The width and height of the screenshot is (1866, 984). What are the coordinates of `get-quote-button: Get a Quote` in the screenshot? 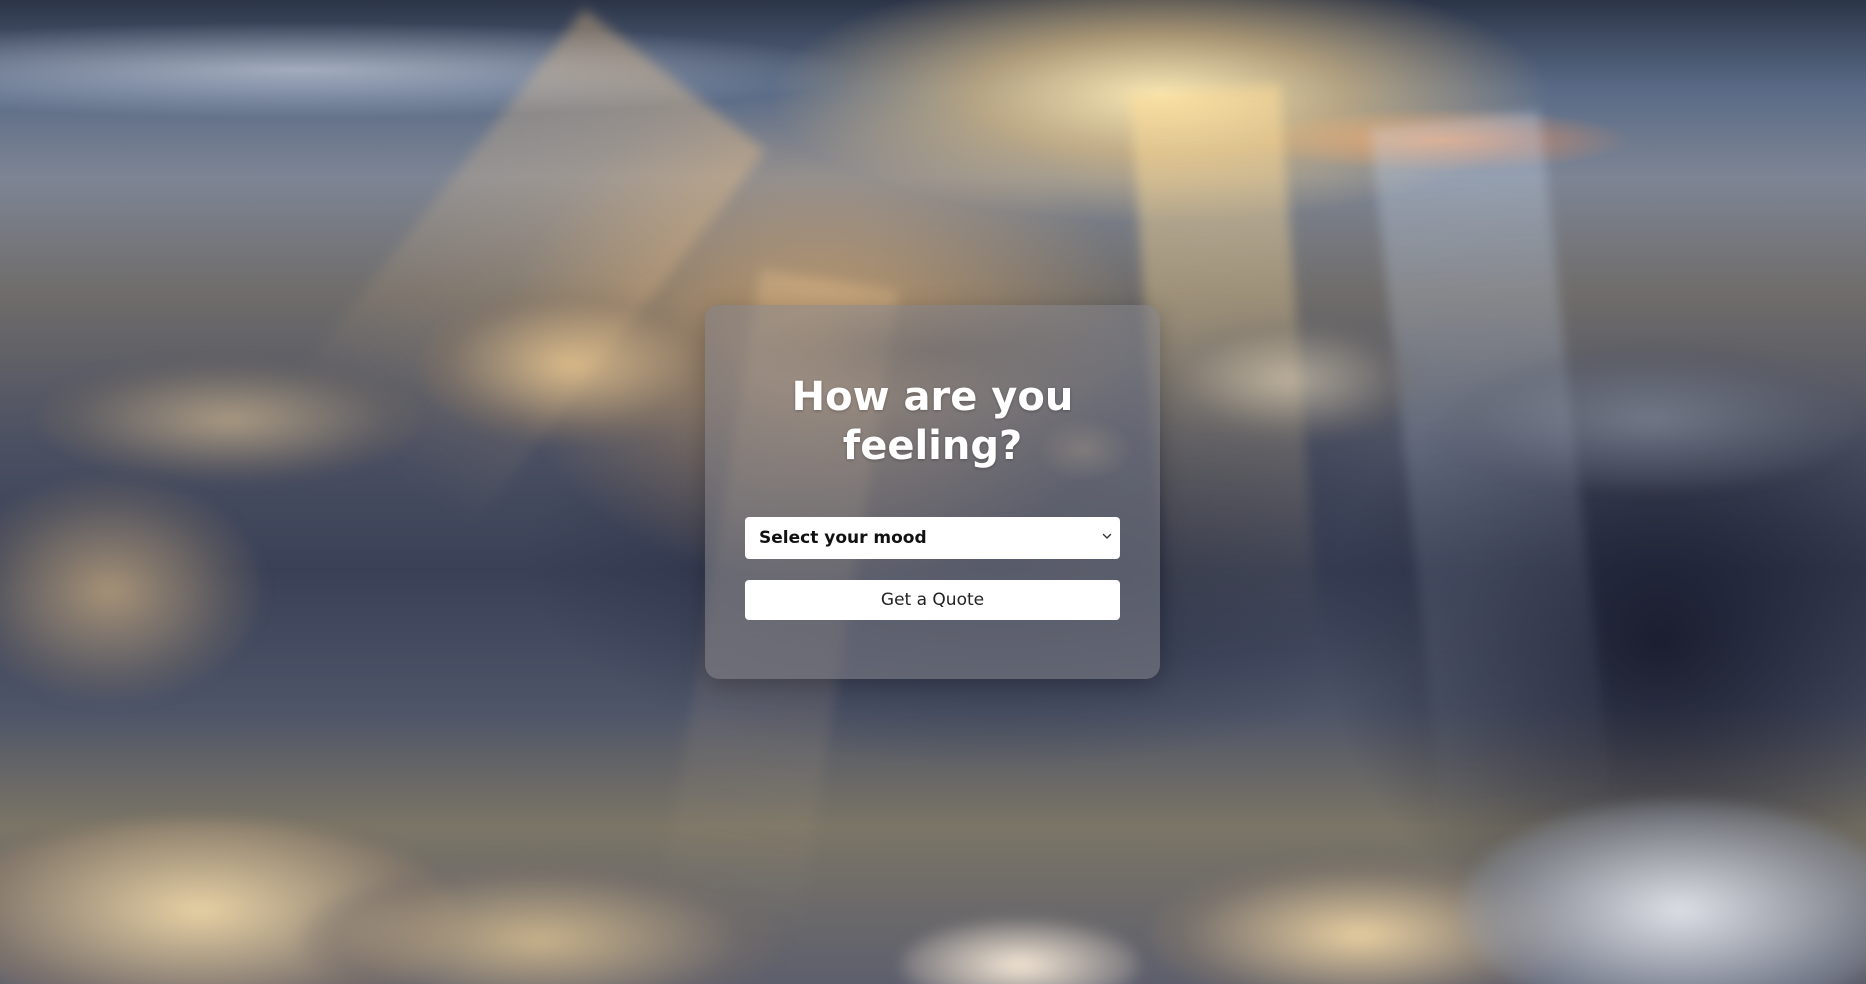 It's located at (932, 600).